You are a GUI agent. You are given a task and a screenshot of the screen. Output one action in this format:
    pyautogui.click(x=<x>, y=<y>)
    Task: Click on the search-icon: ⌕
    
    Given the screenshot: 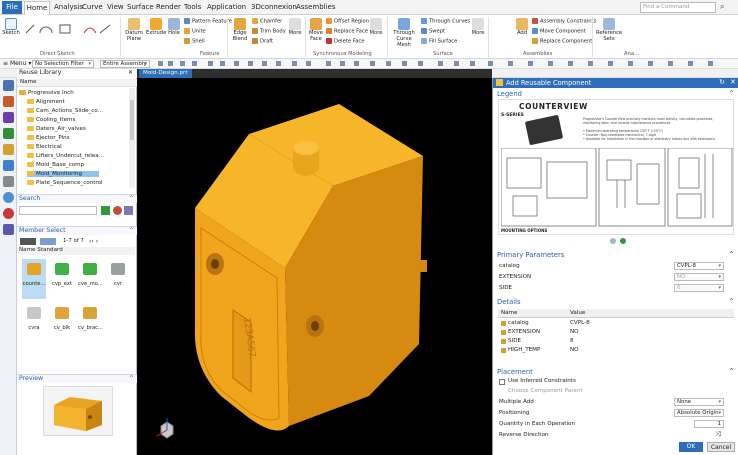 What is the action you would take?
    pyautogui.click(x=722, y=7)
    